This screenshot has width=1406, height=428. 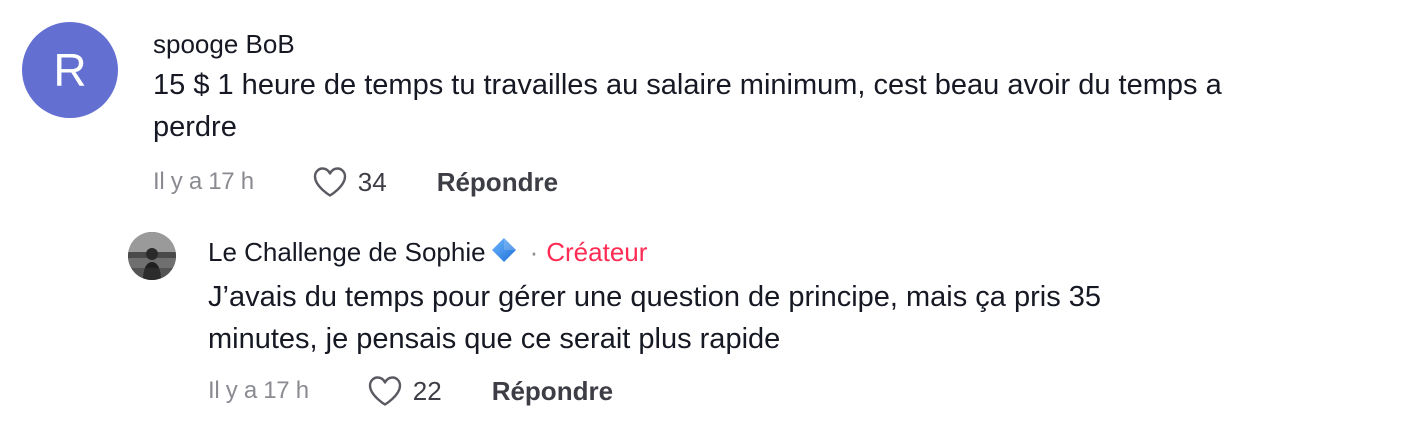 I want to click on profile-photo-icon, so click(x=152, y=256).